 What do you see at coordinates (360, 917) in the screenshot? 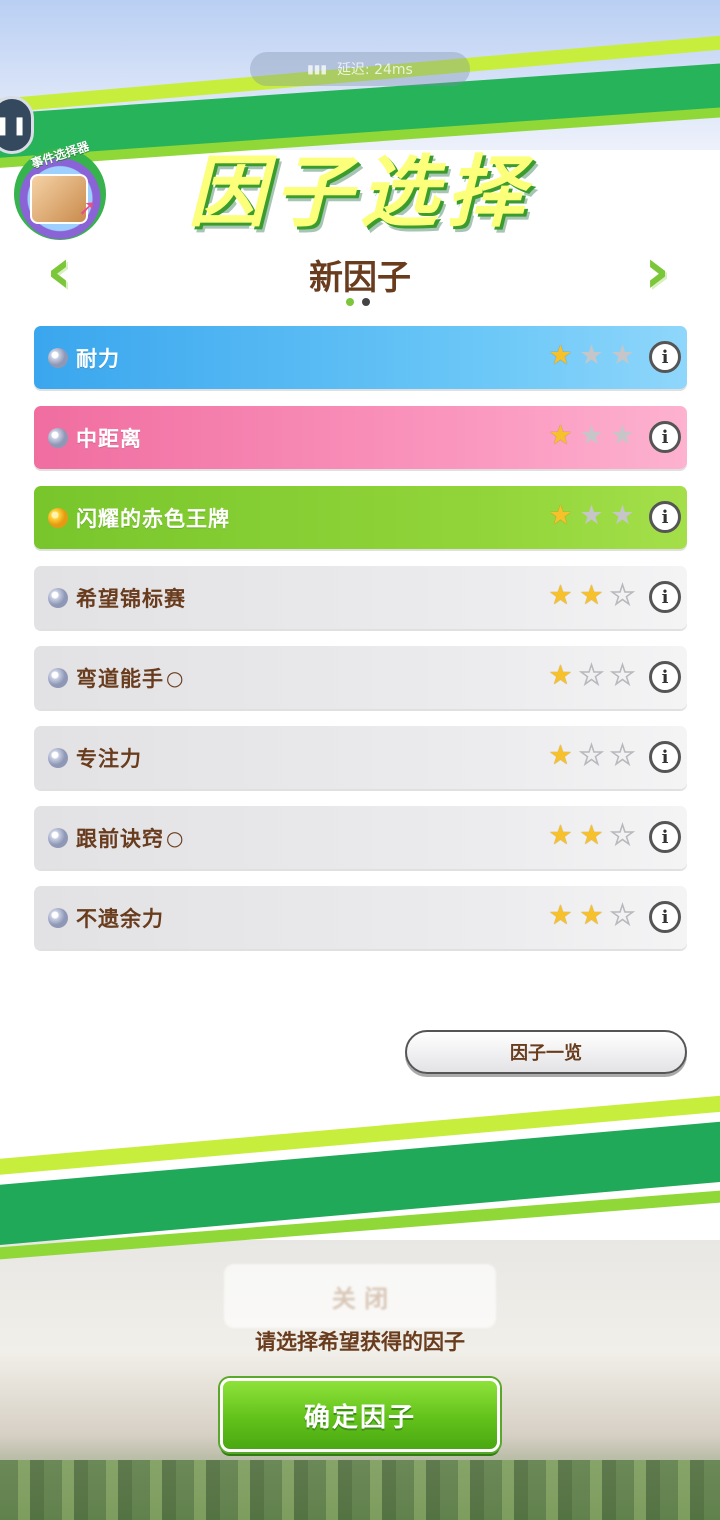
I see `factor-row: 不遗余力 ★ ★ ★ i` at bounding box center [360, 917].